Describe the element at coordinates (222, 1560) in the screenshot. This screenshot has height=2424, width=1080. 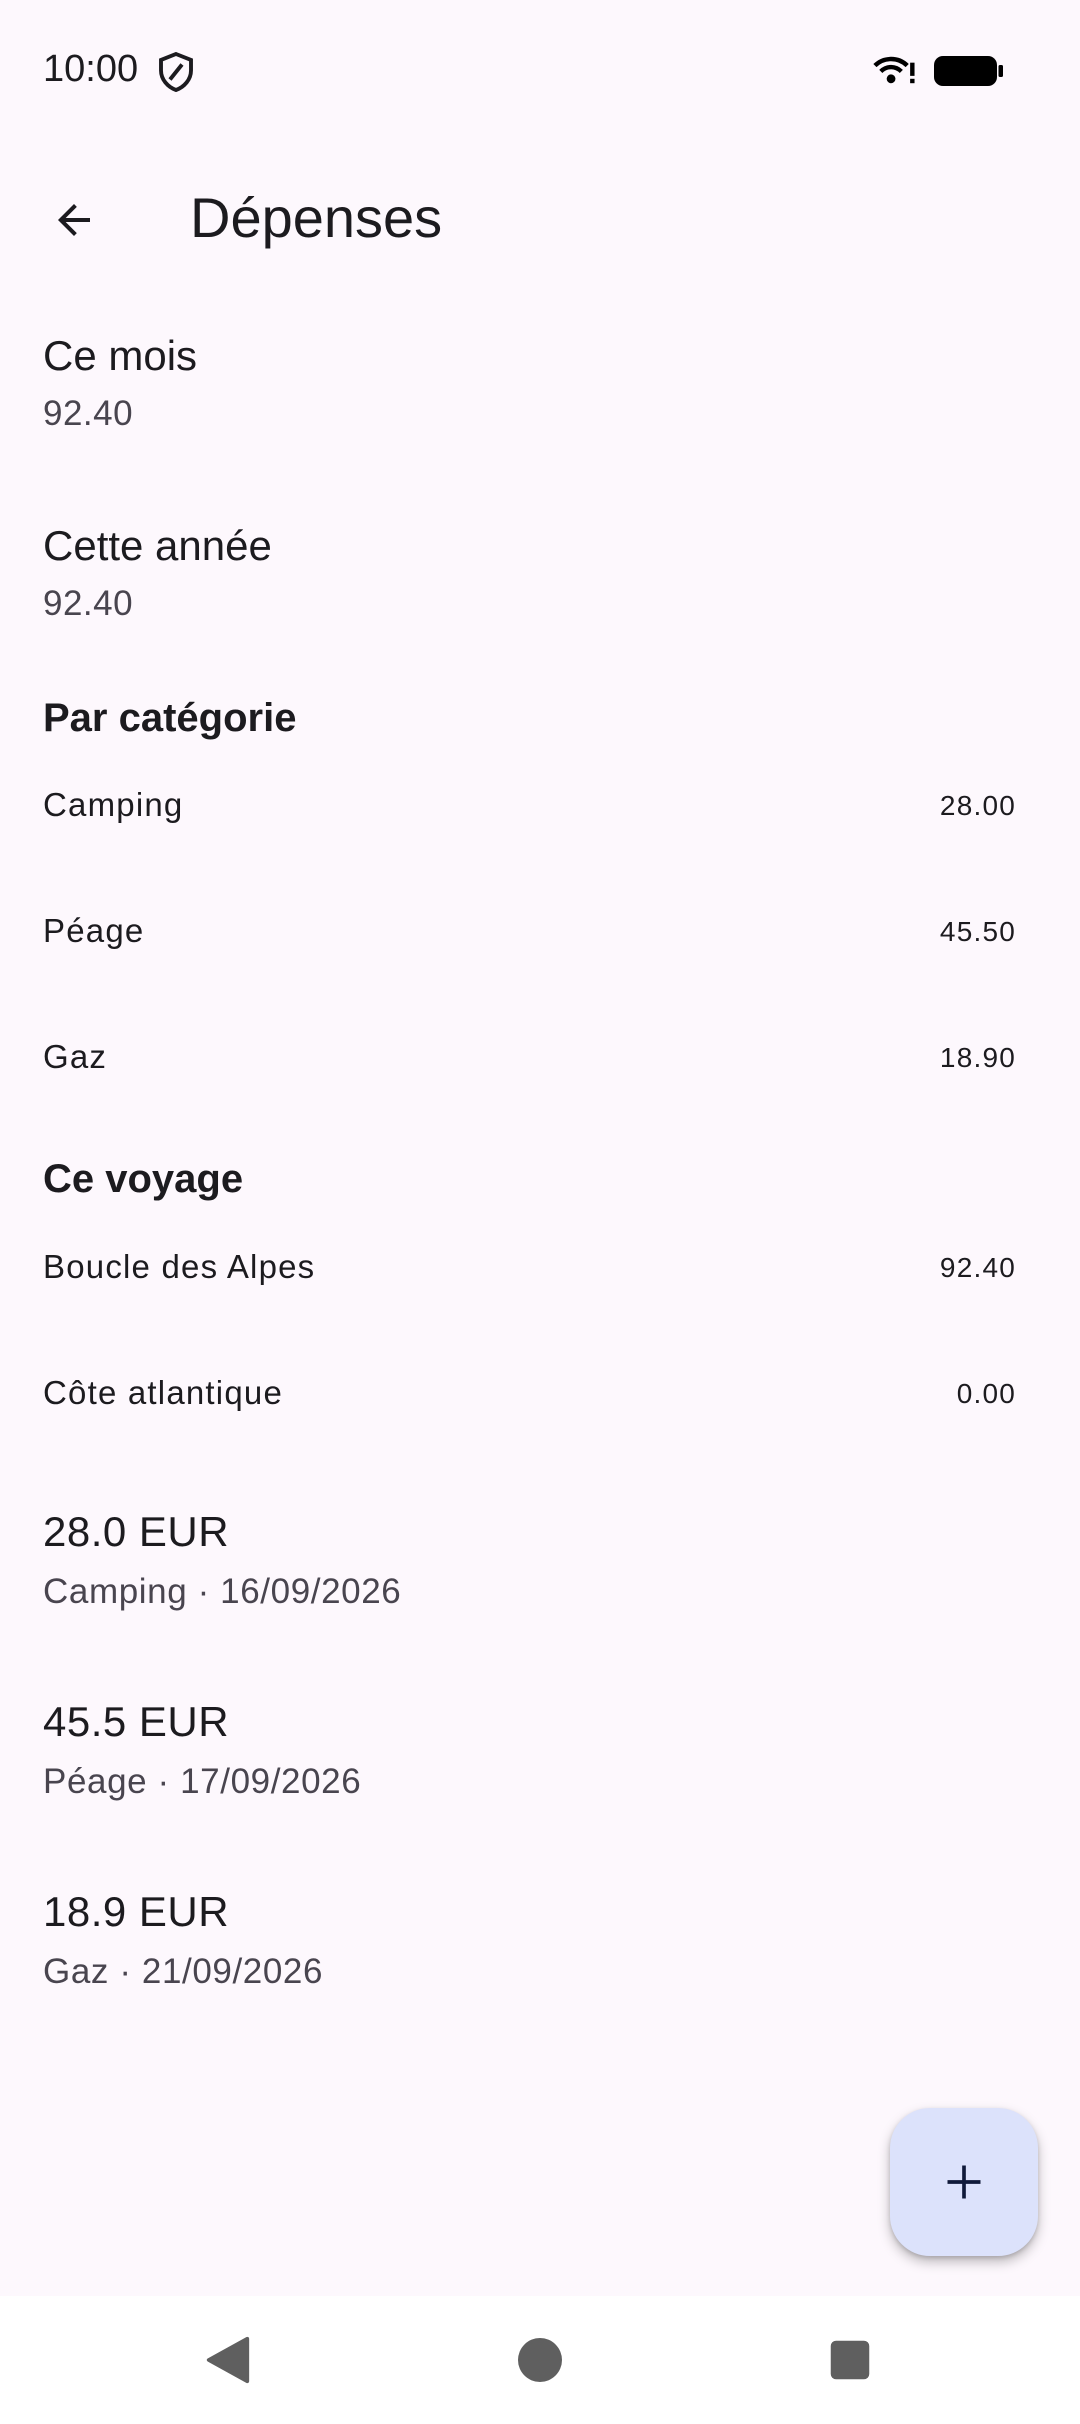
I see `expense-list-item: 28.0 EUR Camping · 16/09/2026` at that location.